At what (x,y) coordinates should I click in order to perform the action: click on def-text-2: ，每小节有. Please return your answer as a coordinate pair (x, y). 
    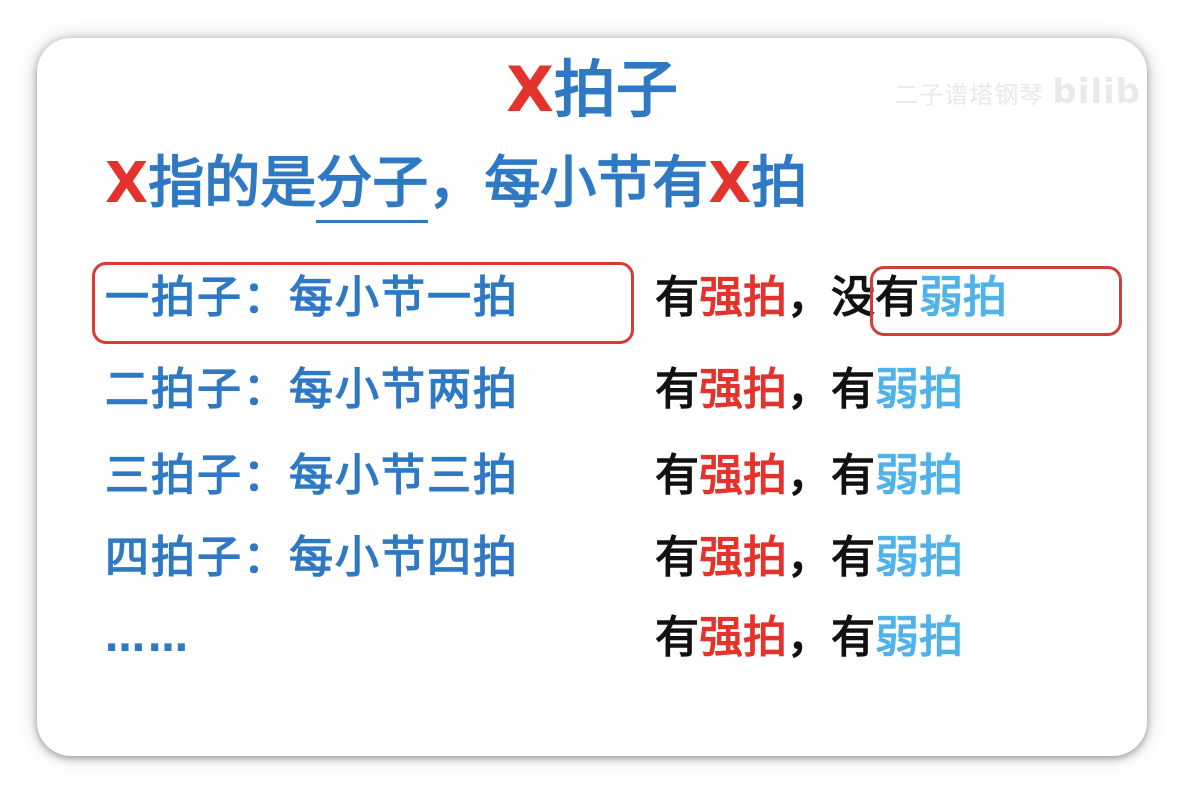
    Looking at the image, I should click on (568, 183).